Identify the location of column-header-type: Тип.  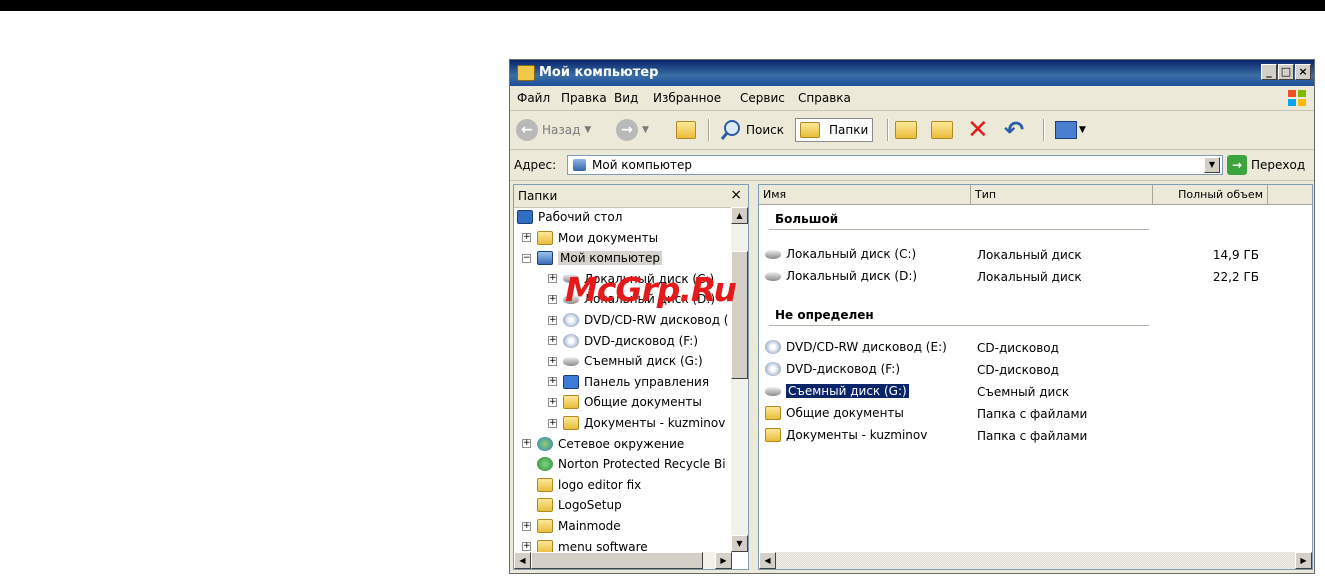
(1062, 195).